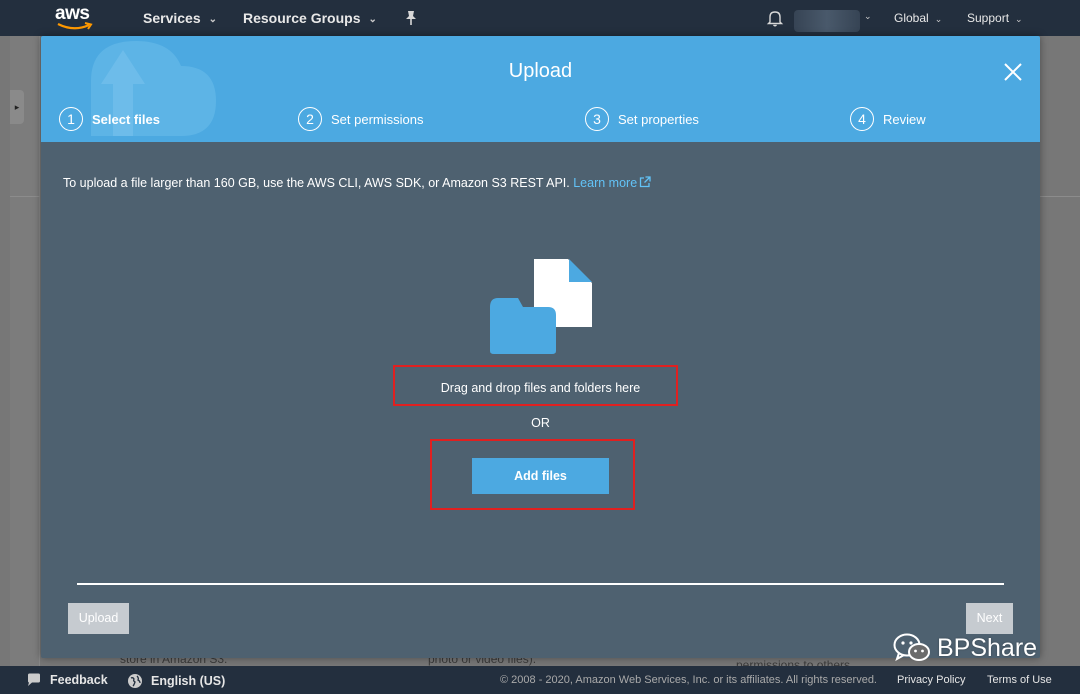  Describe the element at coordinates (71, 119) in the screenshot. I see `step-number: 1` at that location.